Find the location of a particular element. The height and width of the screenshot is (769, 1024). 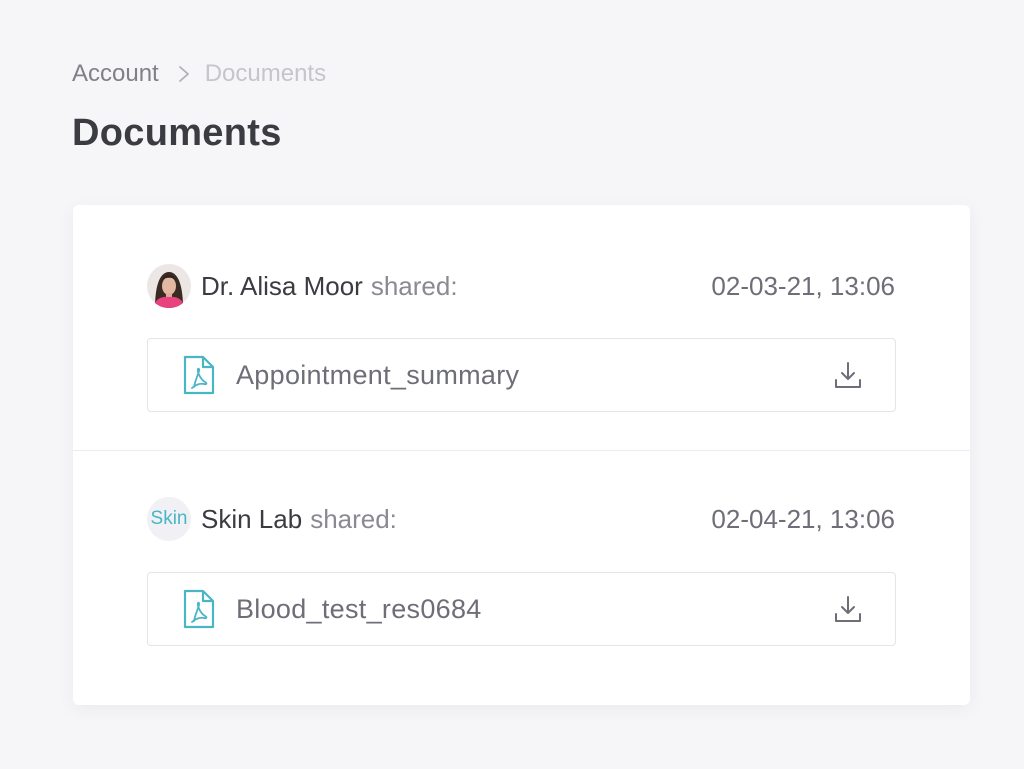

document-row: Appointment_summary is located at coordinates (521, 375).